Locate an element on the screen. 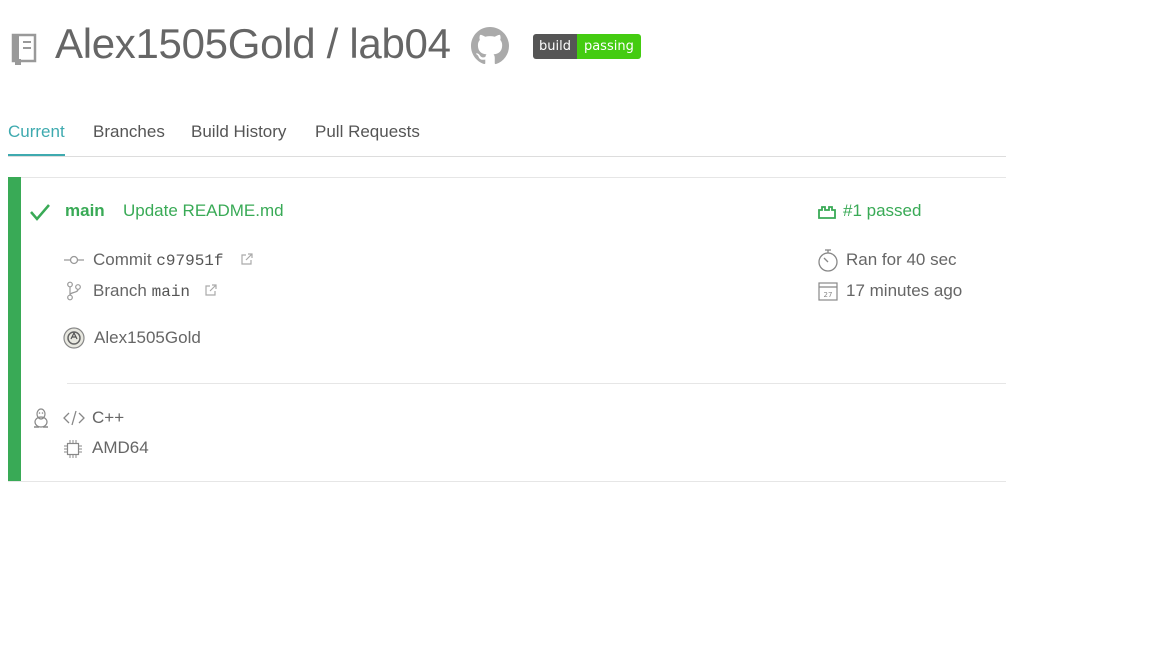  commit-message: Update README.md is located at coordinates (203, 211).